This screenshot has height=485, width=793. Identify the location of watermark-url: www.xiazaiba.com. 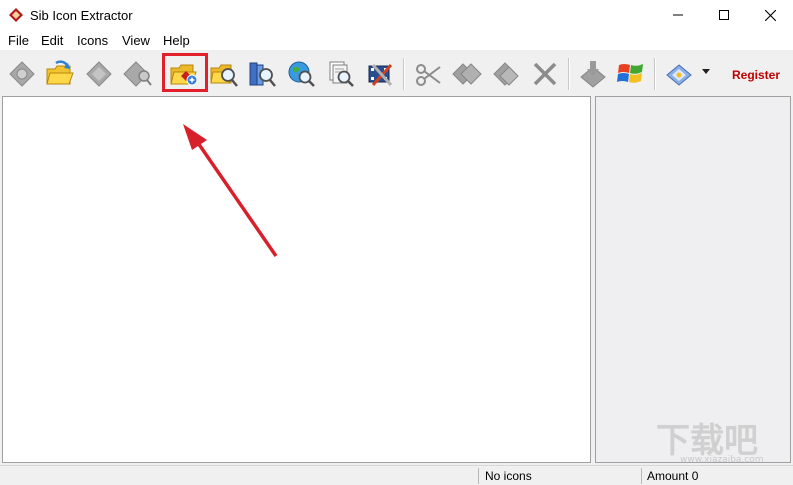
(722, 460).